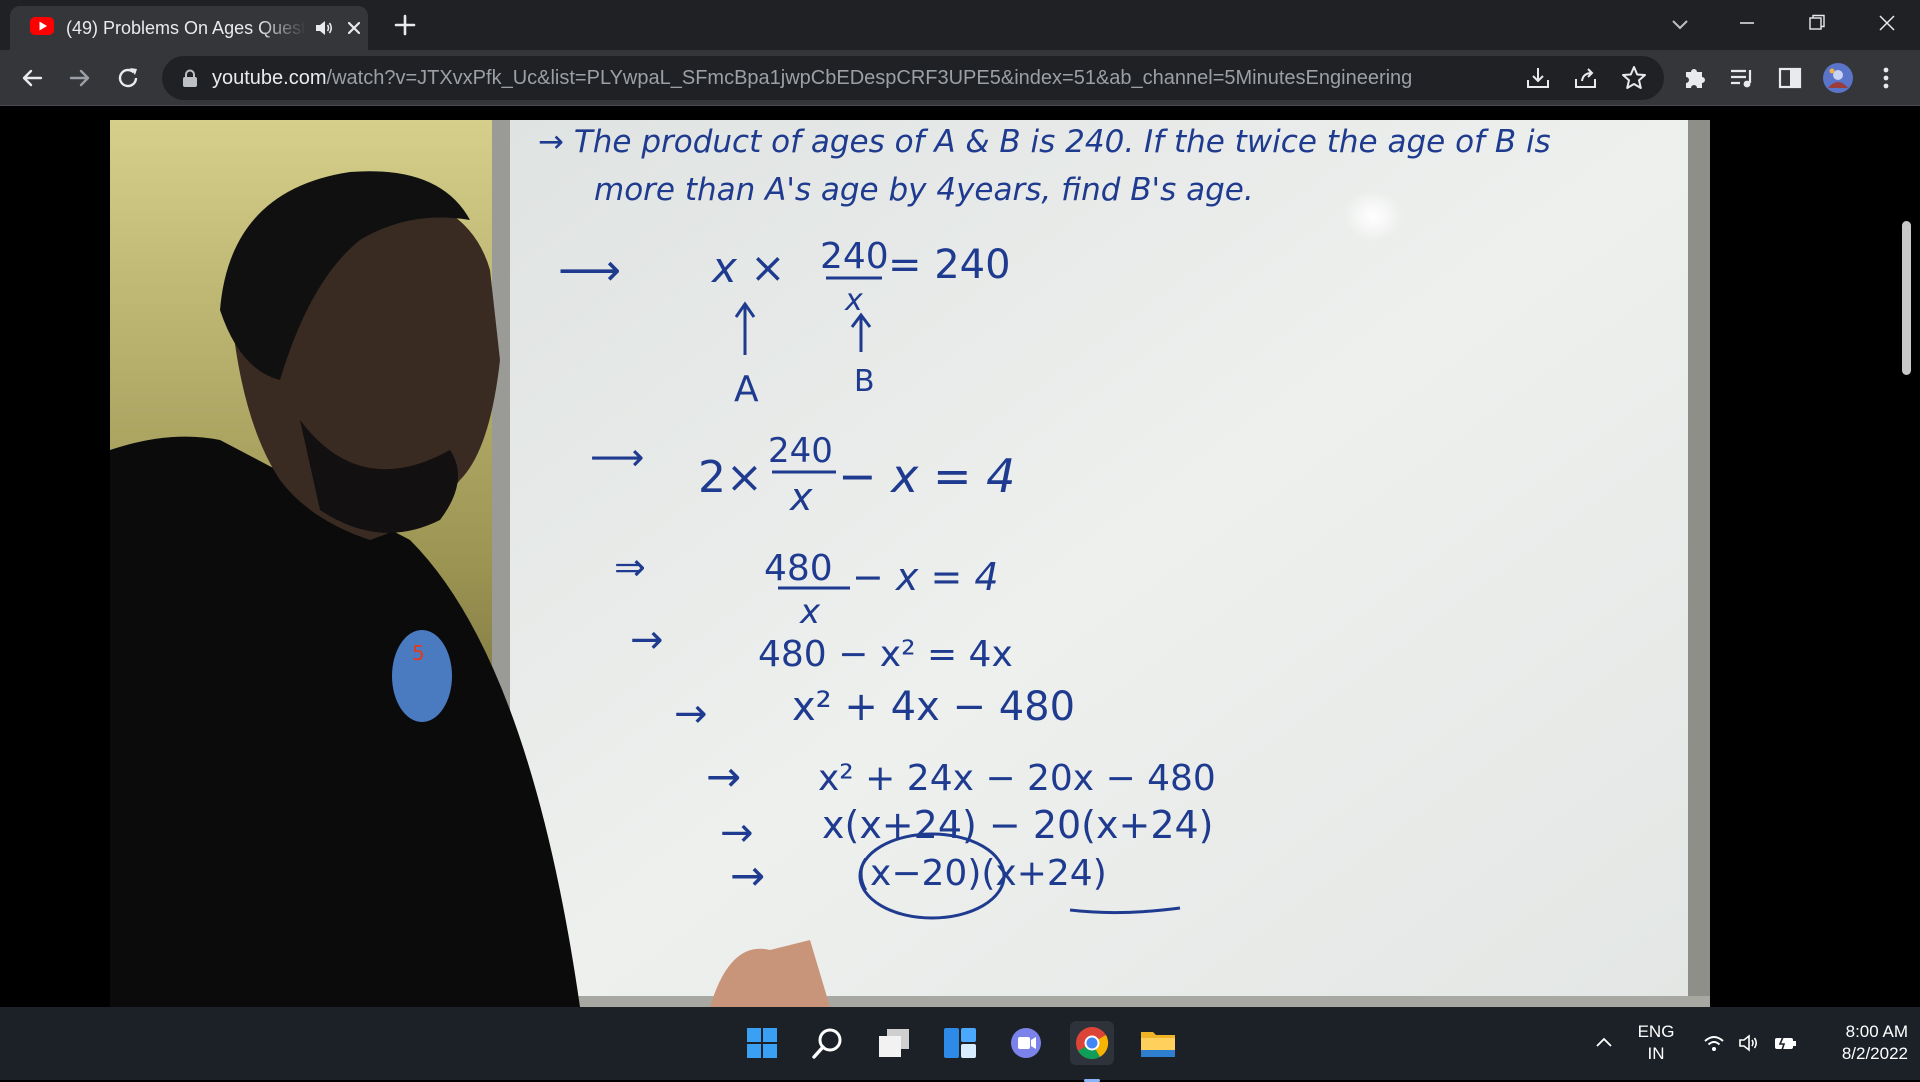  Describe the element at coordinates (1714, 1043) in the screenshot. I see `wifi-icon` at that location.